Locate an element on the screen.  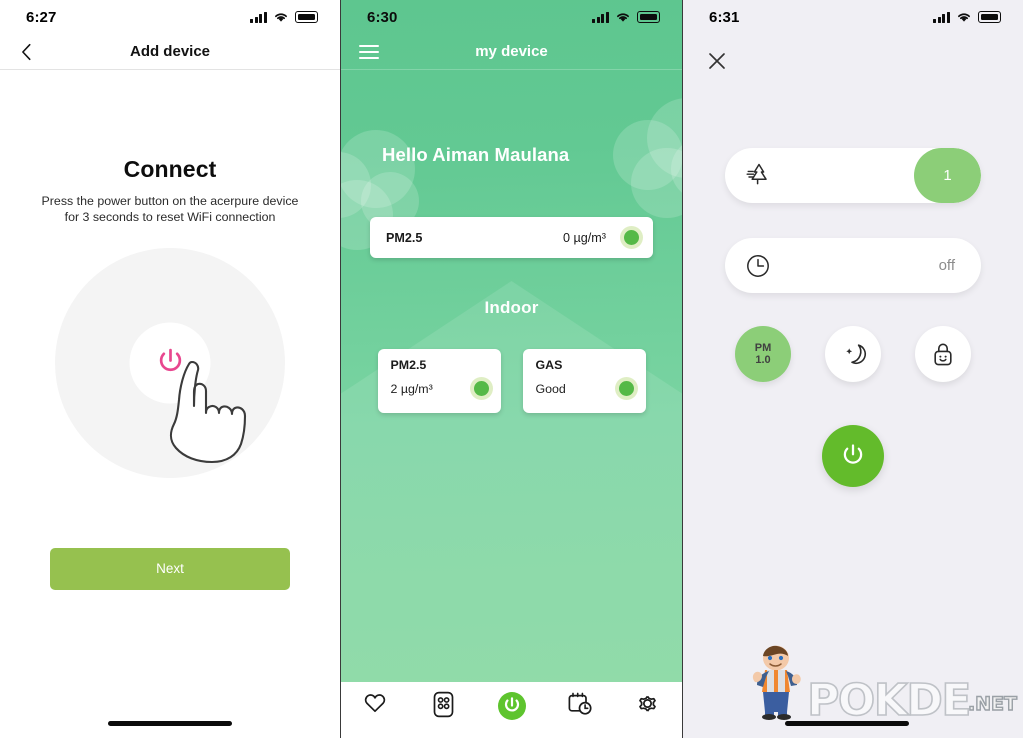
watermark-suffix: .NET is located at coordinates (992, 703).